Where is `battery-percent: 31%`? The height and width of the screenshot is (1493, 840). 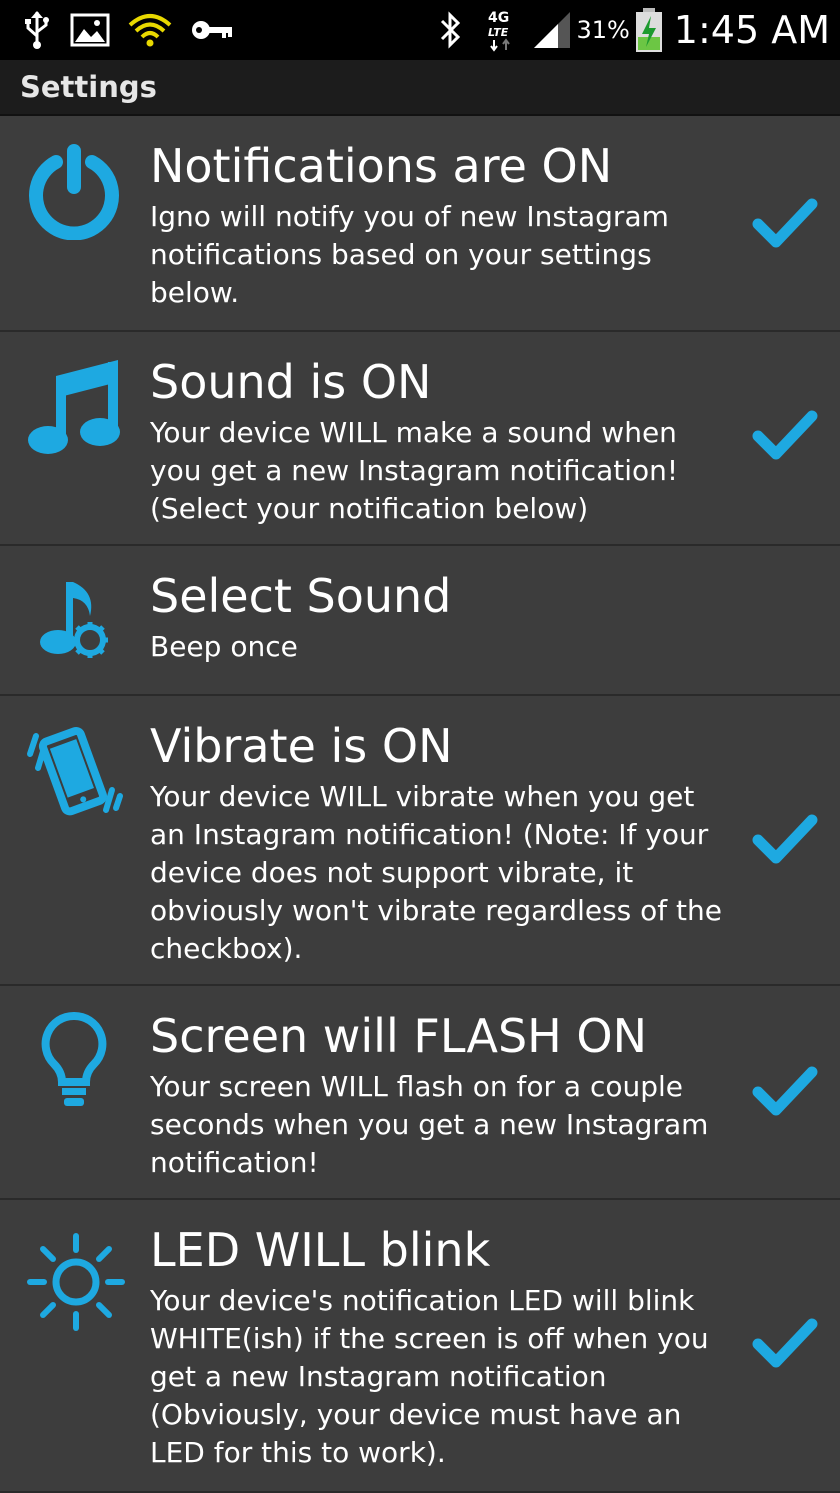
battery-percent: 31% is located at coordinates (603, 30).